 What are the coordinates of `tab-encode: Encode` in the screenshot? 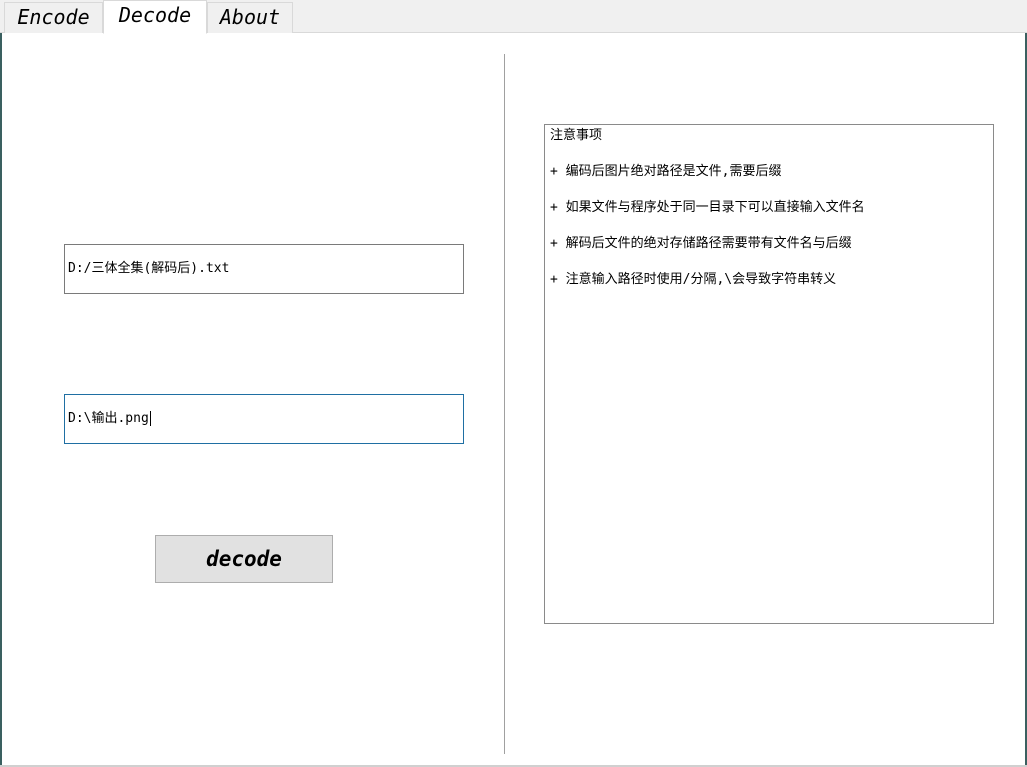 It's located at (53, 17).